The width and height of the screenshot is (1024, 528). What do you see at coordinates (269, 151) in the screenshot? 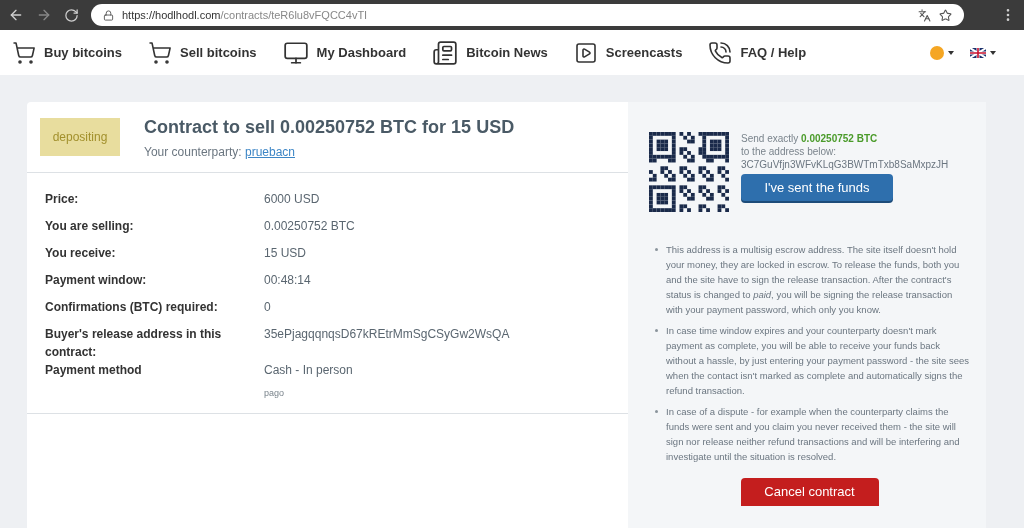
I see `counterparty-link: pruebacn` at bounding box center [269, 151].